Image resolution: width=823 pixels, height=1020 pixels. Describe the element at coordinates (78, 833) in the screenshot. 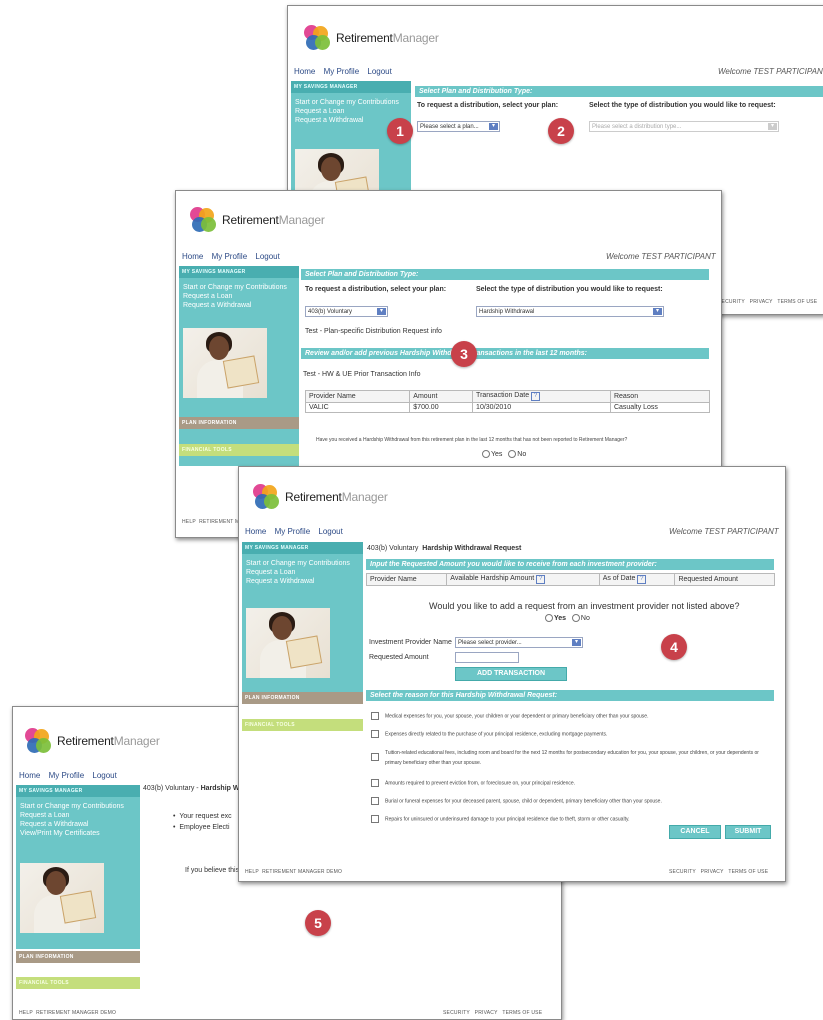

I see `sidebar-item-certificates: View/Print My Certificates` at that location.